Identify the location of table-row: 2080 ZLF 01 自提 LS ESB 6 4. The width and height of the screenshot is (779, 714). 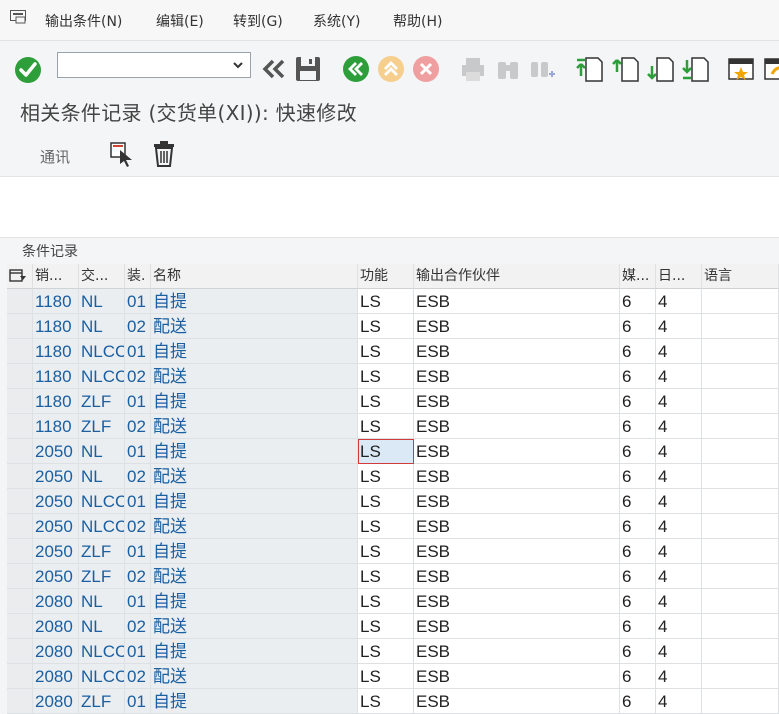
(393, 701).